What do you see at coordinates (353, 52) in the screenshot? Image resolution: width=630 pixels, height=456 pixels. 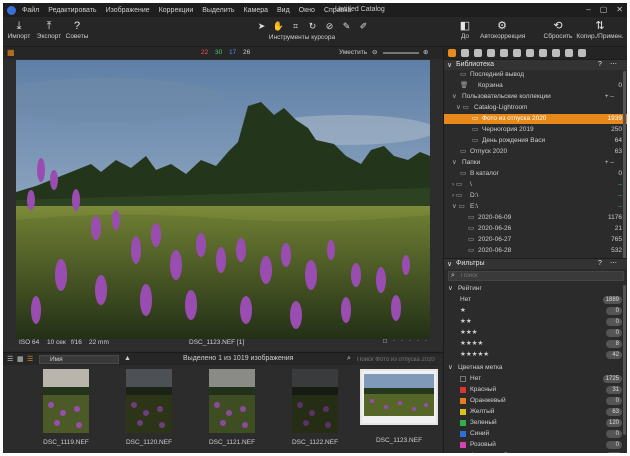 I see `fit-label: Уместить` at bounding box center [353, 52].